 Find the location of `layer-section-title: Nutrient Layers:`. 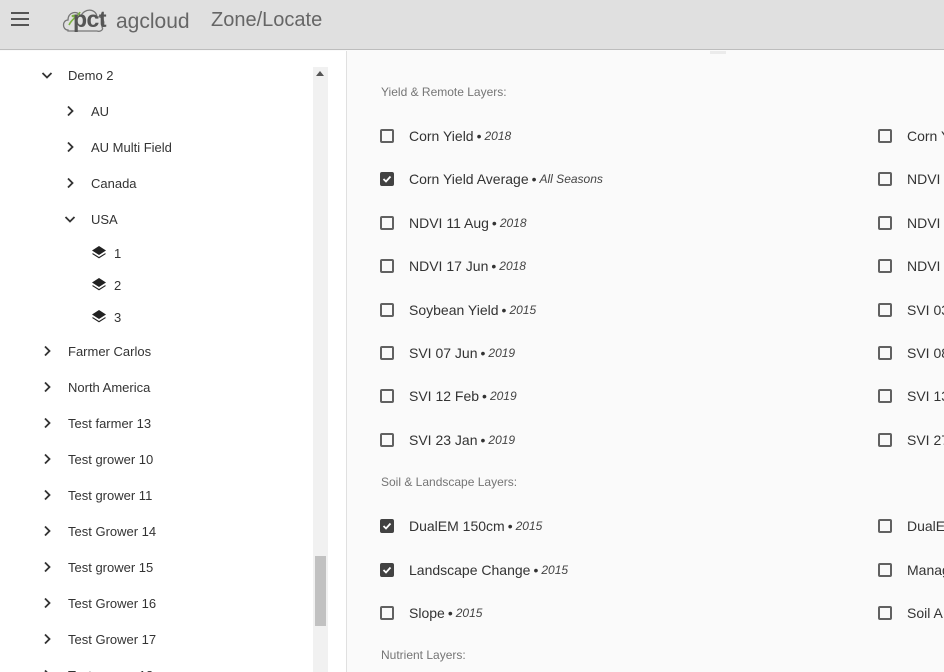

layer-section-title: Nutrient Layers: is located at coordinates (423, 655).